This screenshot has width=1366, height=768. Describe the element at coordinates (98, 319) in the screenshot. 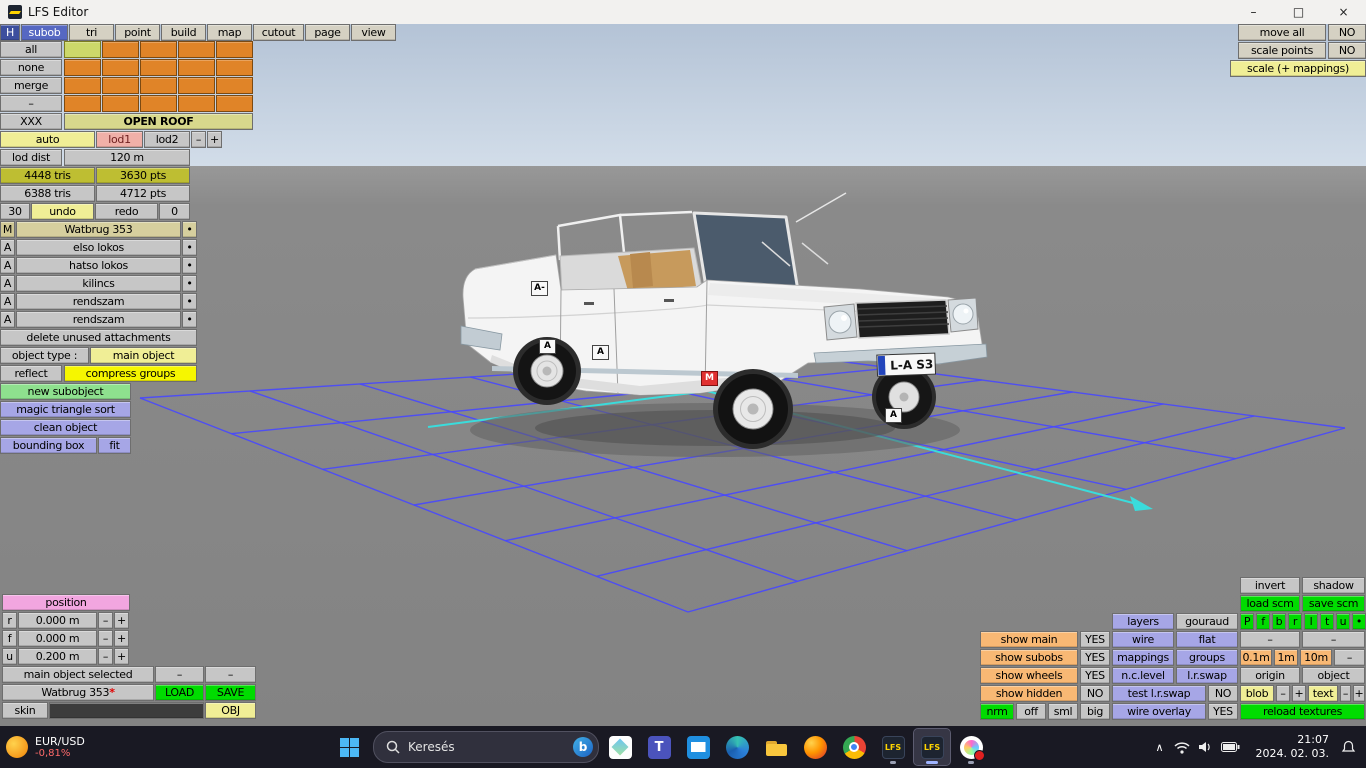

I see `object-row: rendszam` at that location.